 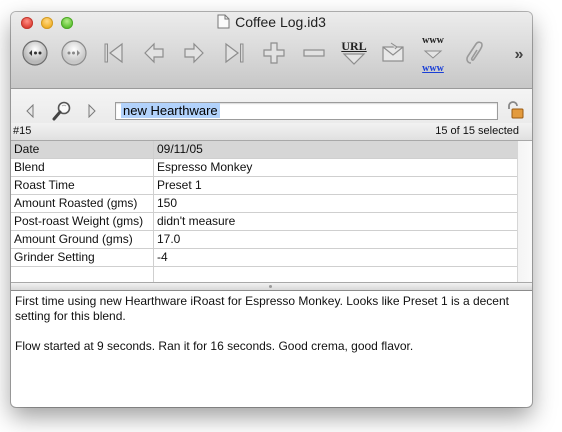 I want to click on lock-icon, so click(x=515, y=112).